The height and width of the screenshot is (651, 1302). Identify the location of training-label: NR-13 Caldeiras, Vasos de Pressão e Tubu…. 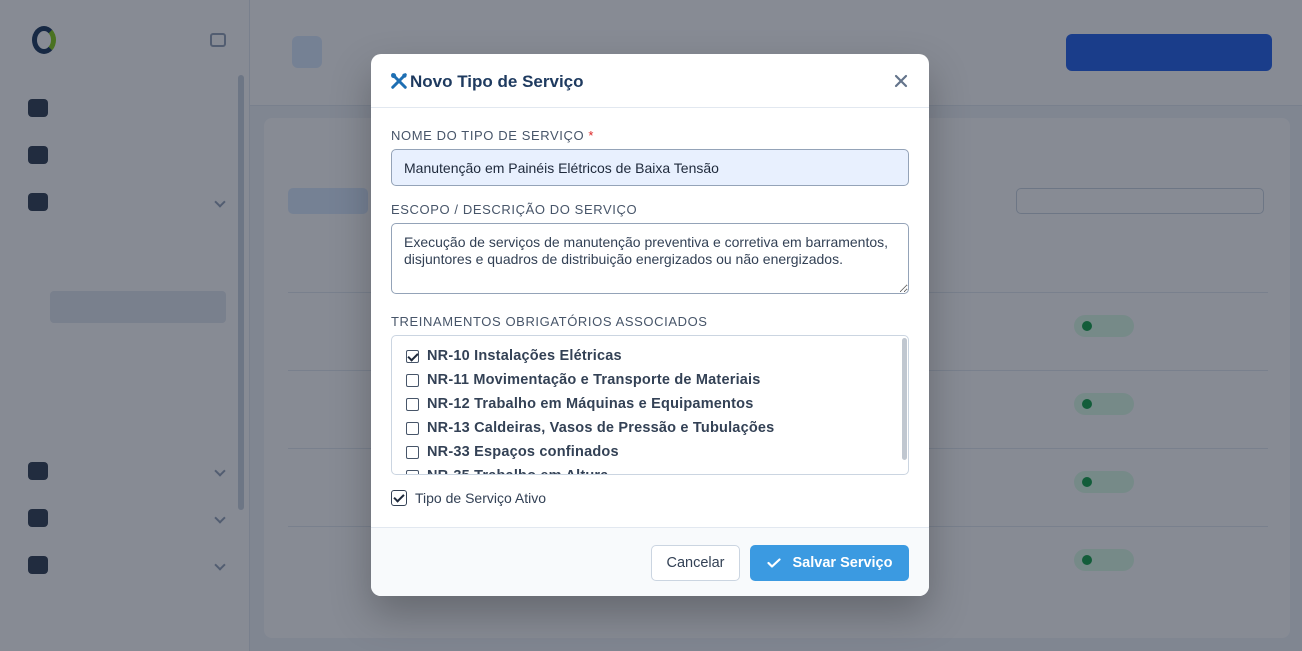
(601, 428).